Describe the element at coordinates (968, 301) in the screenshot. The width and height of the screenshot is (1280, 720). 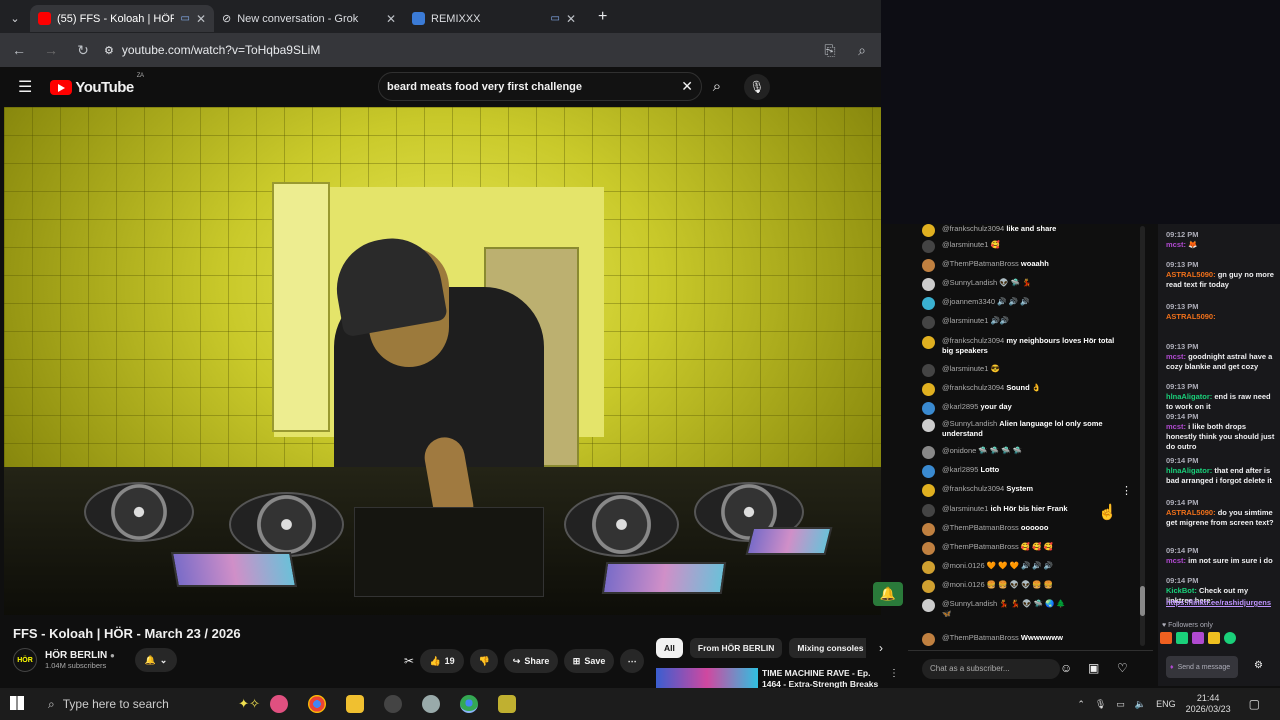
I see `chat-username: @joannem3340` at that location.